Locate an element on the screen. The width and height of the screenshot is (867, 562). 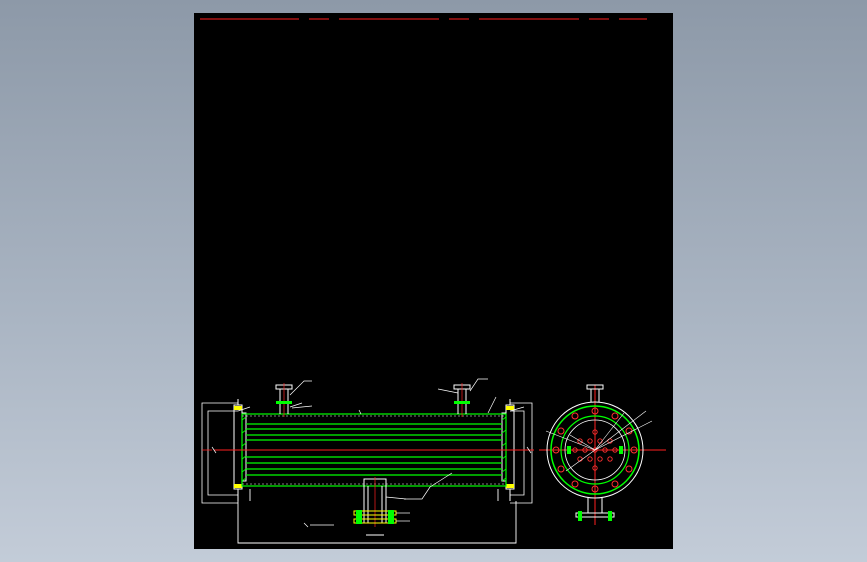
leader-lines is located at coordinates (381, 452).